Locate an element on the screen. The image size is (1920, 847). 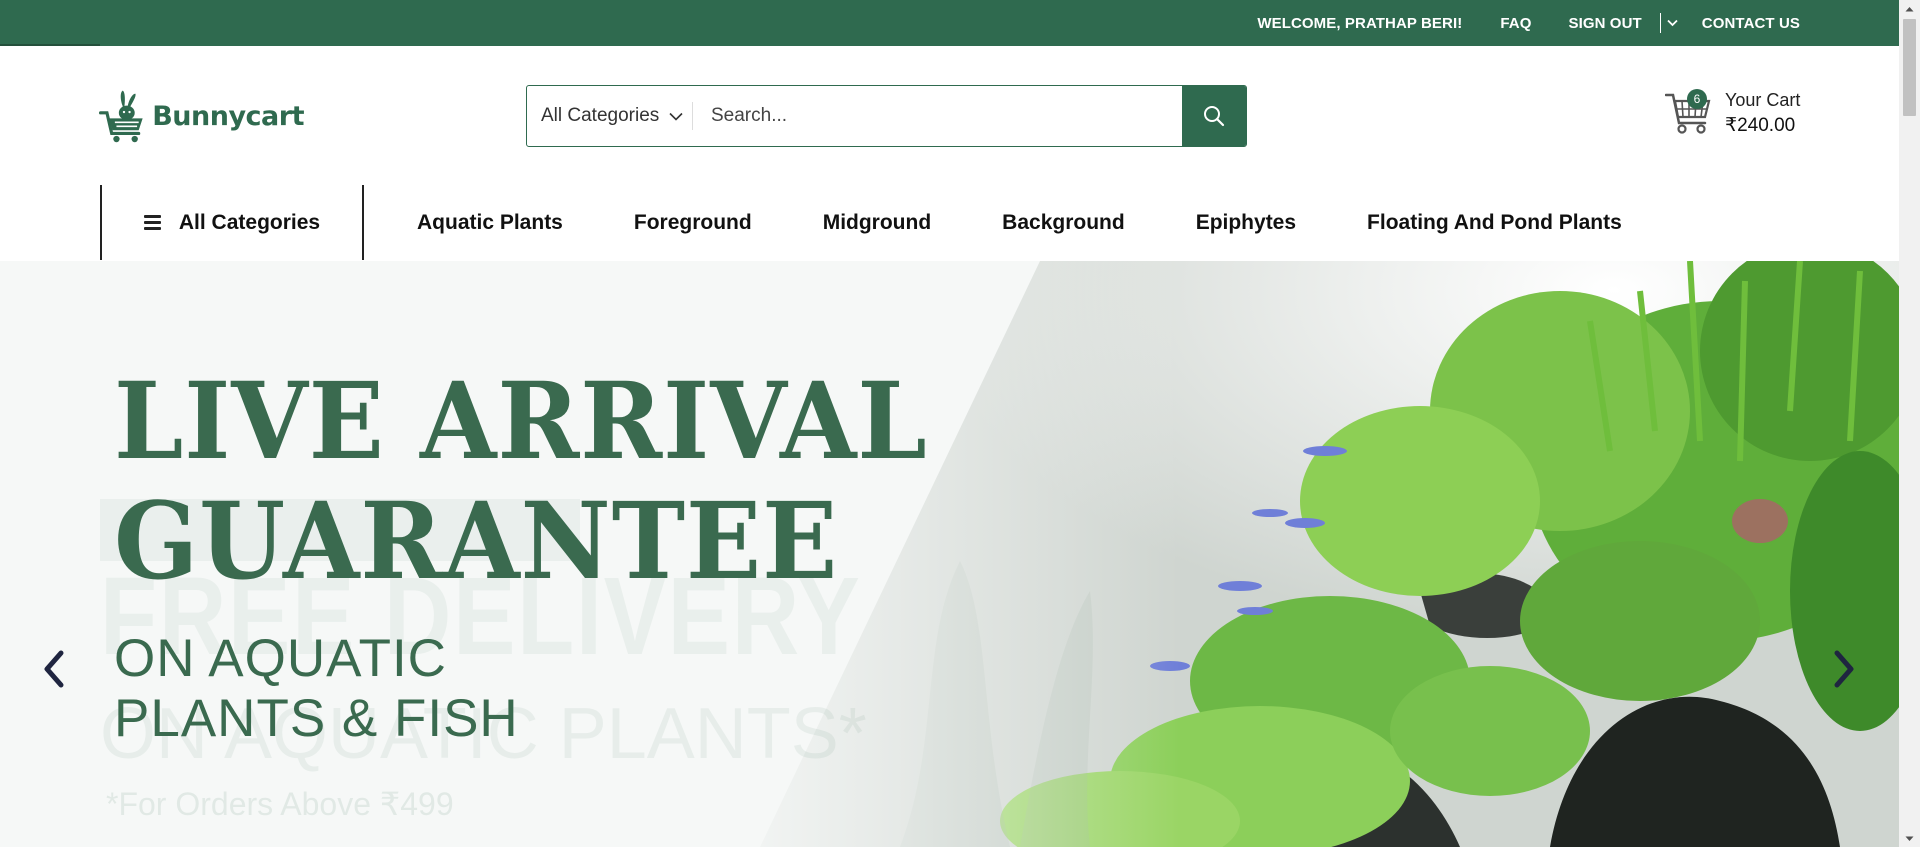
cart-widget: 6 Your Cart ₹240.00 is located at coordinates (1735, 113).